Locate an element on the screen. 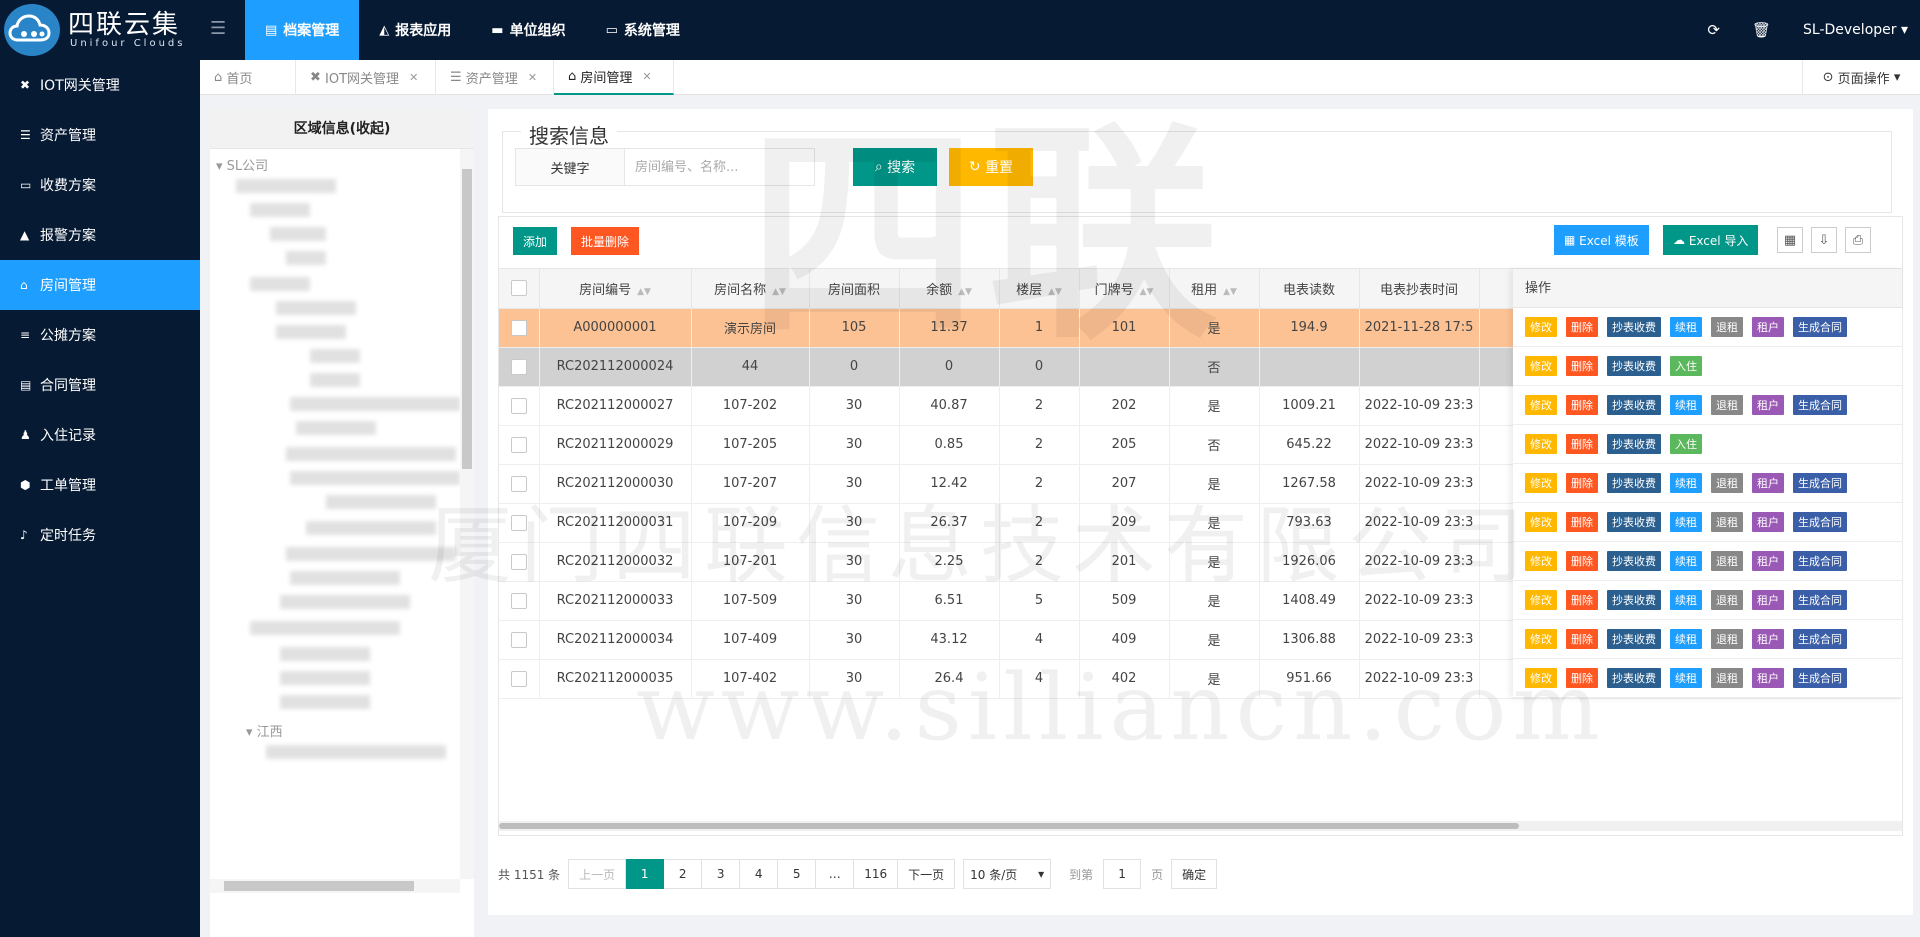 This screenshot has width=1920, height=937. col-header-meter: 电表读数 is located at coordinates (1309, 289).